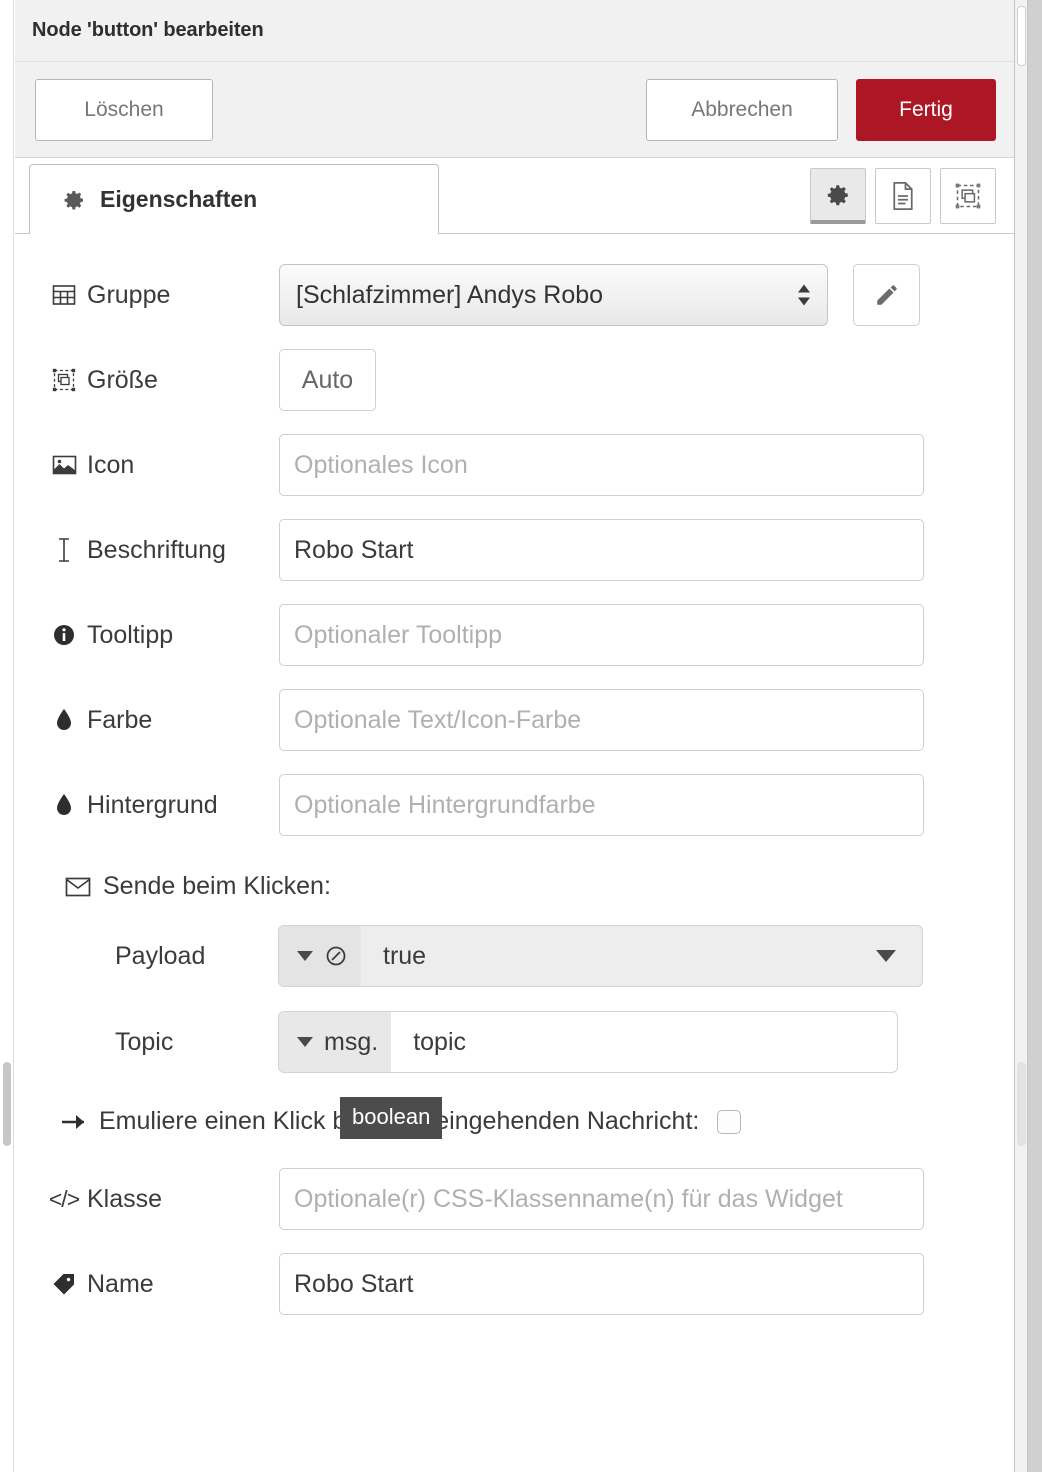  Describe the element at coordinates (804, 295) in the screenshot. I see `chevron-updown-icon` at that location.